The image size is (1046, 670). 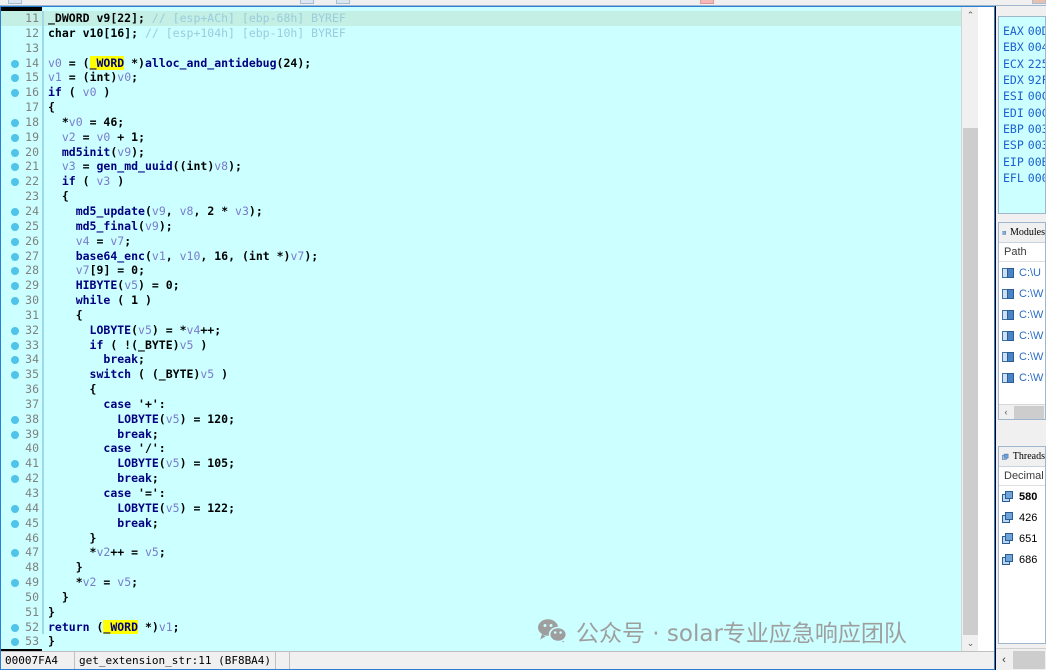 What do you see at coordinates (970, 643) in the screenshot?
I see `scroll-down-arrow: ⌄` at bounding box center [970, 643].